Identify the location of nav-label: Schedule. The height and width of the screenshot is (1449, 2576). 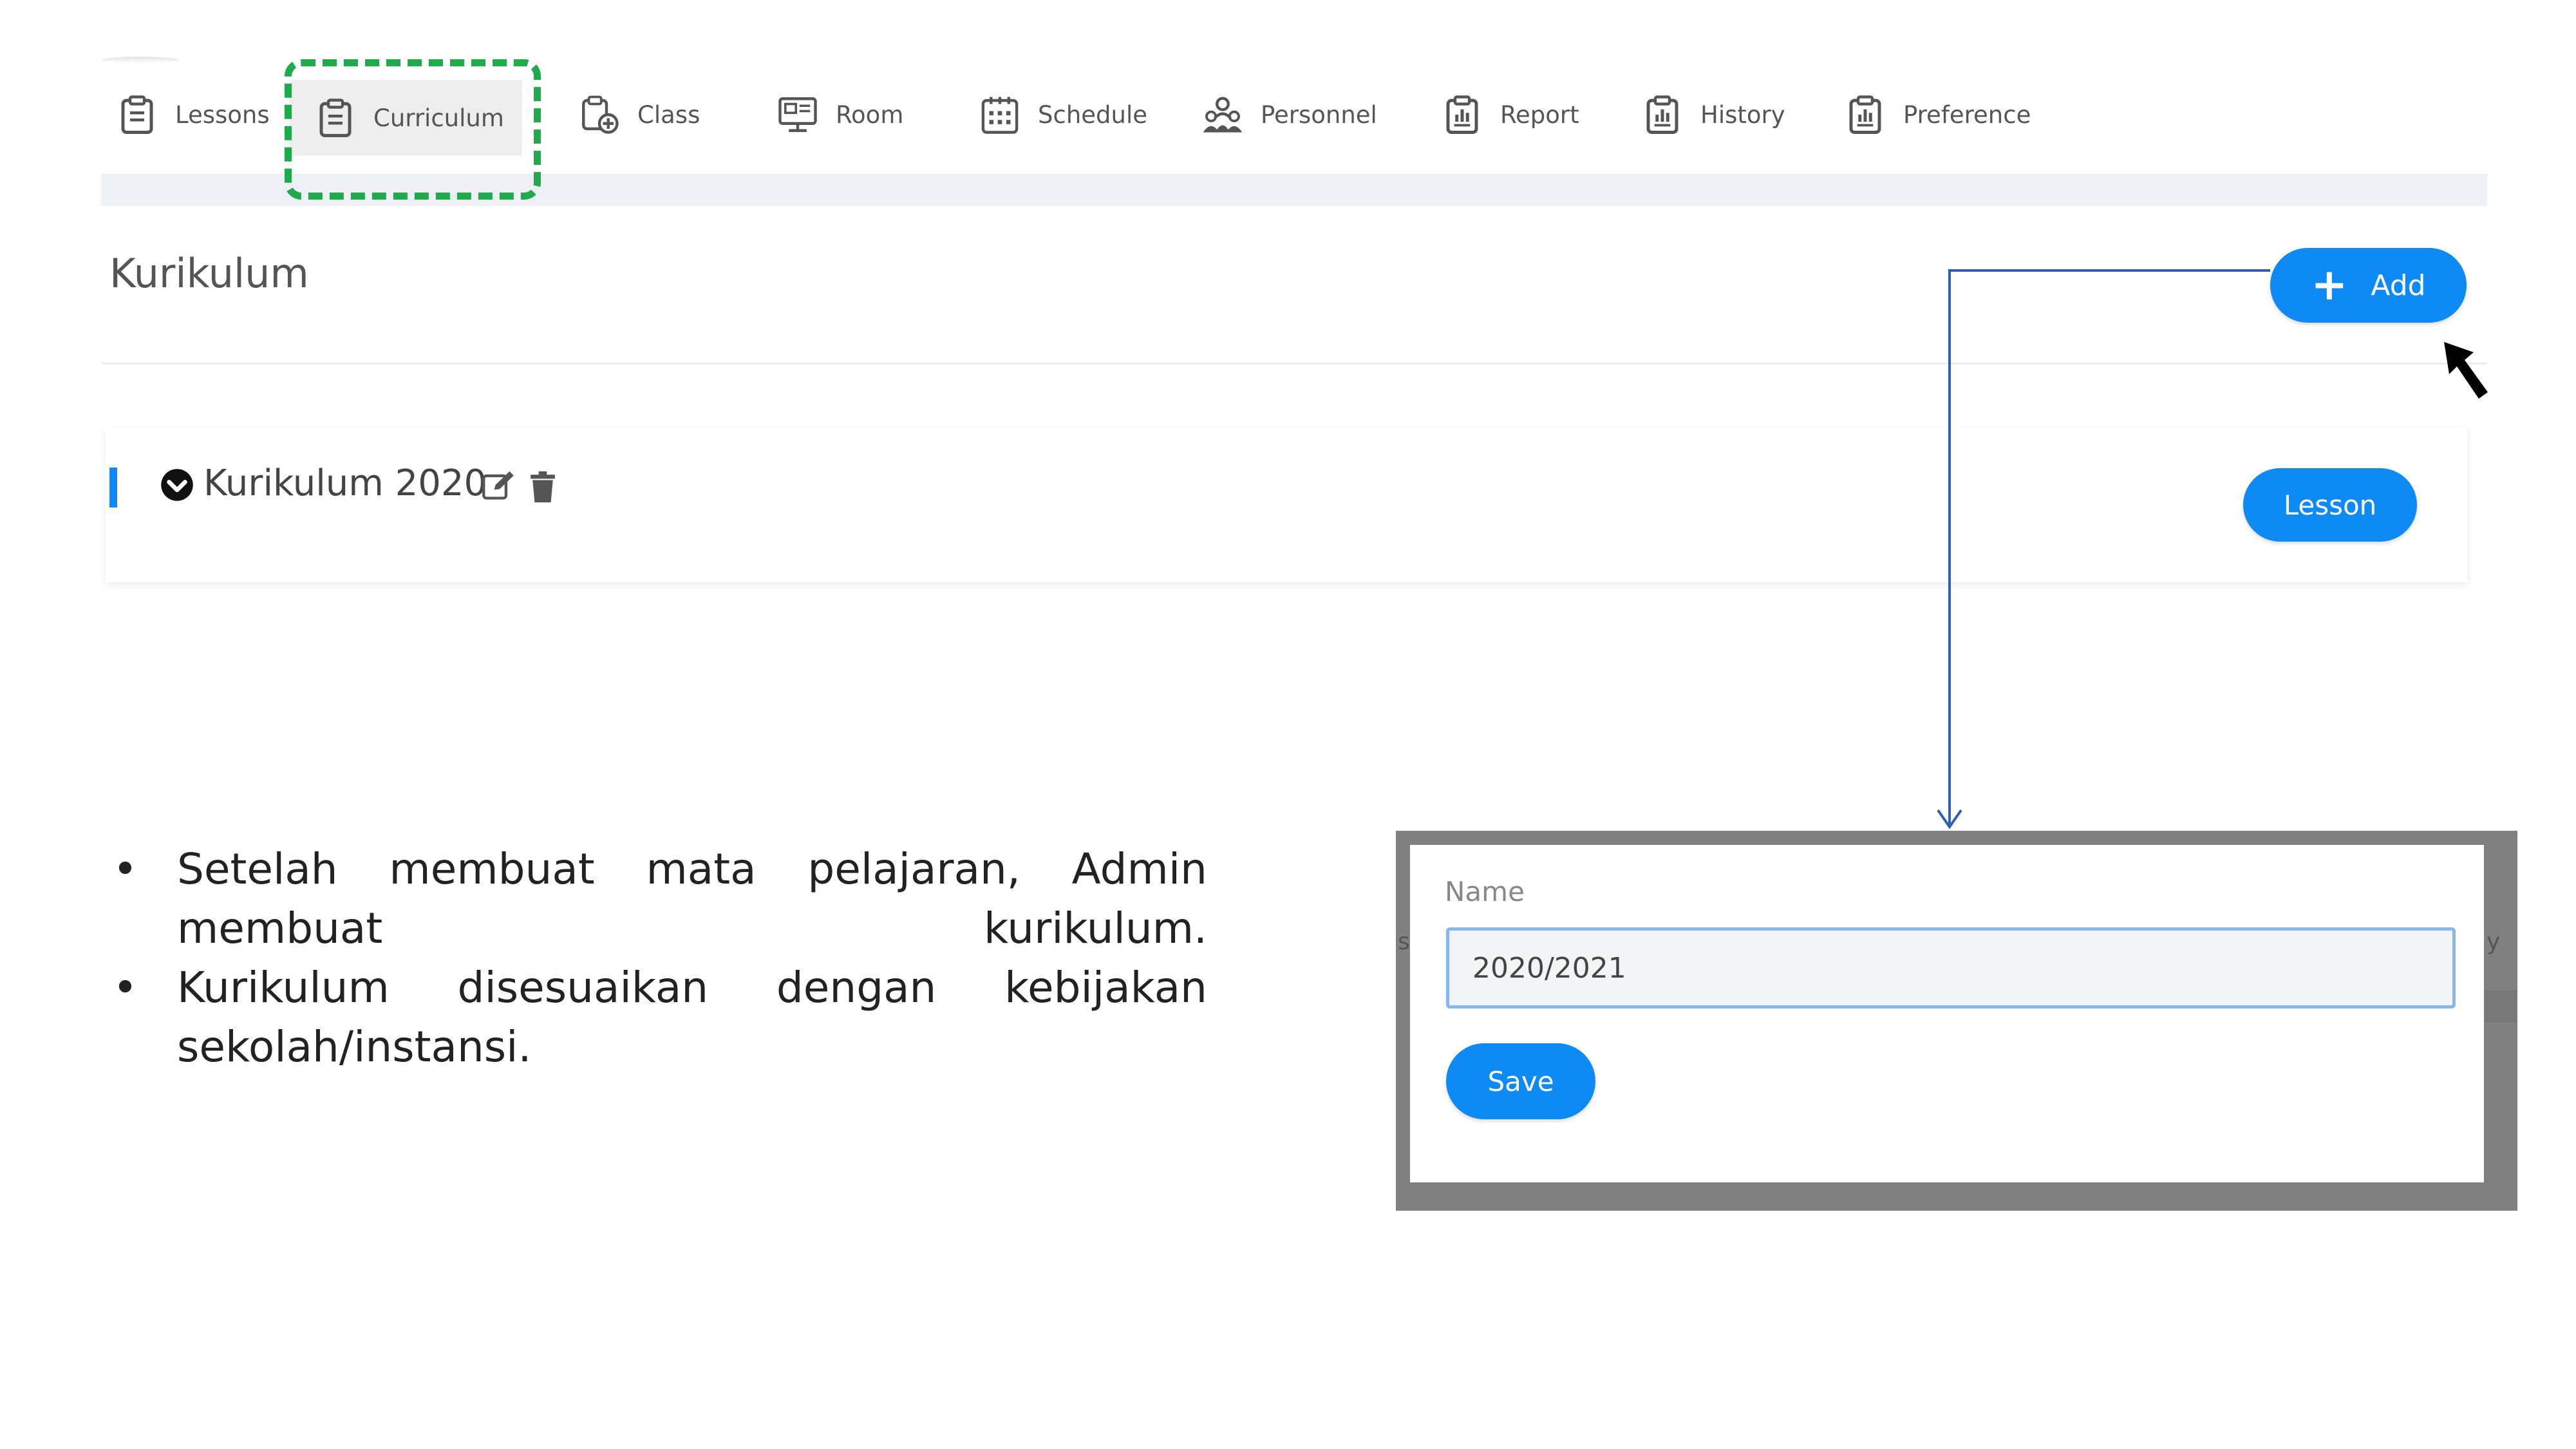
(1093, 115).